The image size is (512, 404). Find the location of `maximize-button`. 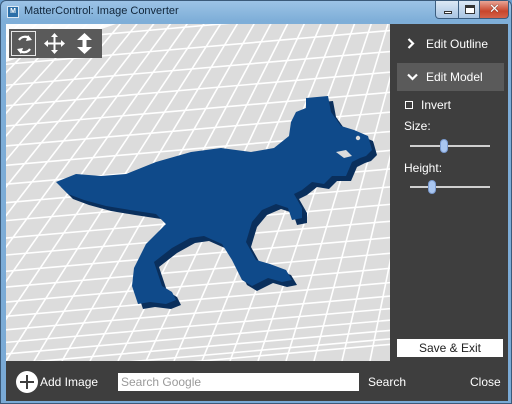

maximize-button is located at coordinates (469, 10).